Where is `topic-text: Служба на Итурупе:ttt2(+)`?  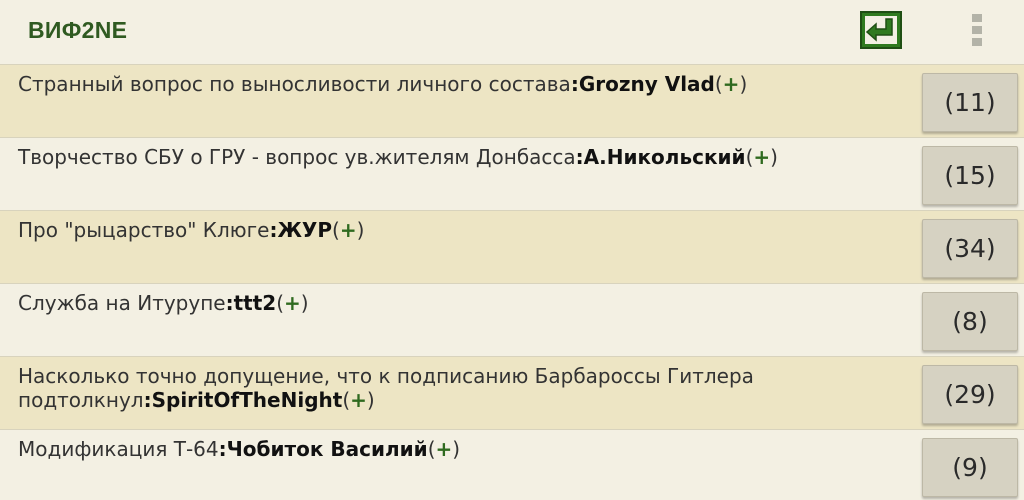
topic-text: Служба на Итурупе:ttt2(+) is located at coordinates (163, 303).